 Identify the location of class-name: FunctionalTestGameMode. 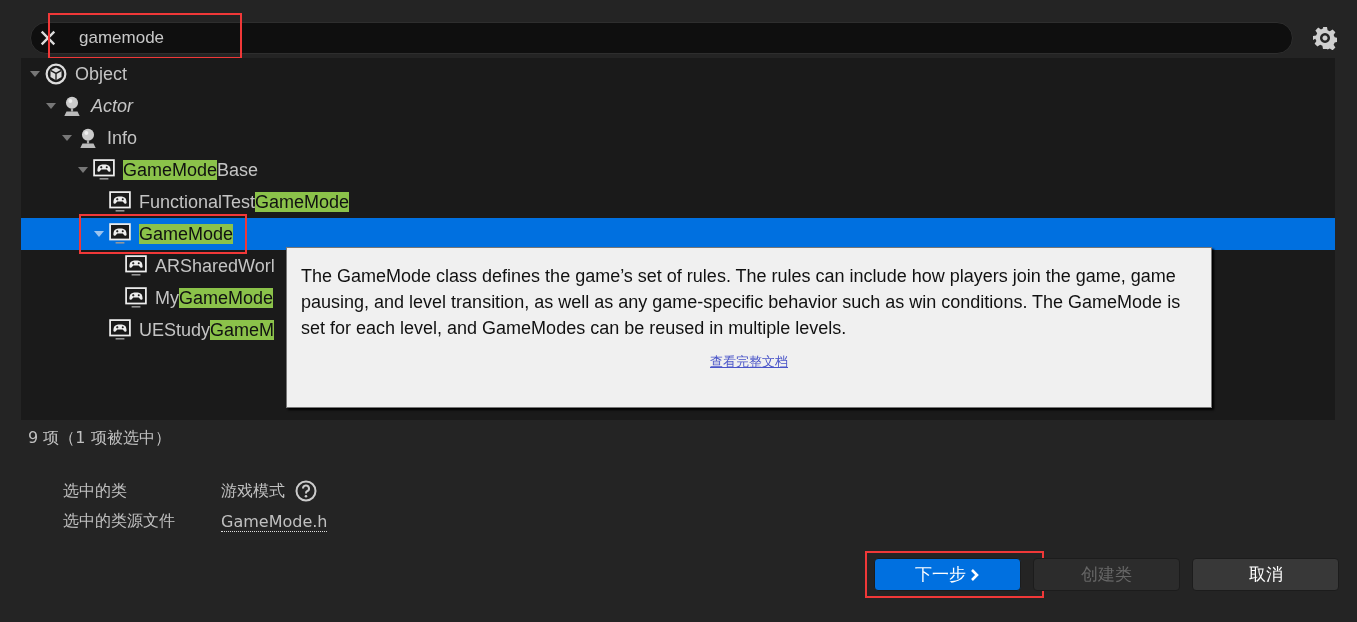
(244, 202).